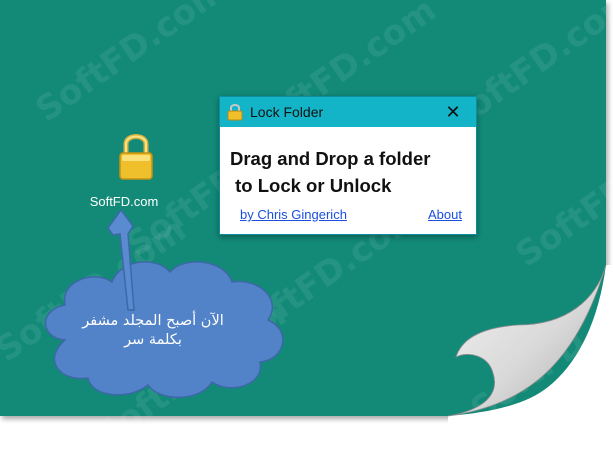  What do you see at coordinates (350, 172) in the screenshot?
I see `instruction-text: Drag and Drop a folder to Lock or Unlock` at bounding box center [350, 172].